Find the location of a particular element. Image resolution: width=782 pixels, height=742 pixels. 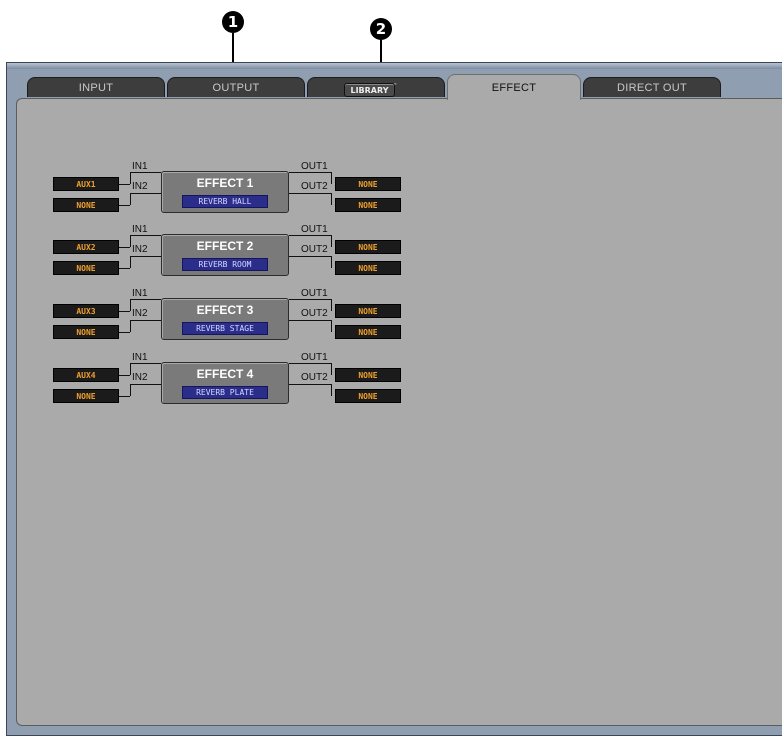

effect-type-display: REVERB ROOM is located at coordinates (225, 264).